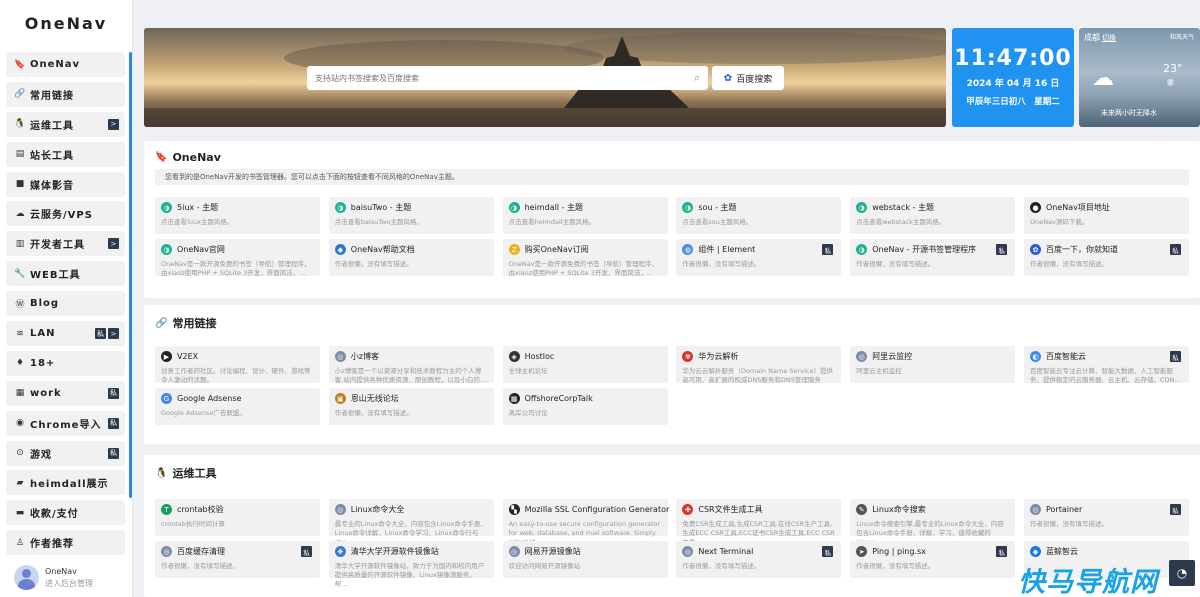 The width and height of the screenshot is (1200, 597). I want to click on sidebar-item-label: 作者推荐, so click(52, 545).